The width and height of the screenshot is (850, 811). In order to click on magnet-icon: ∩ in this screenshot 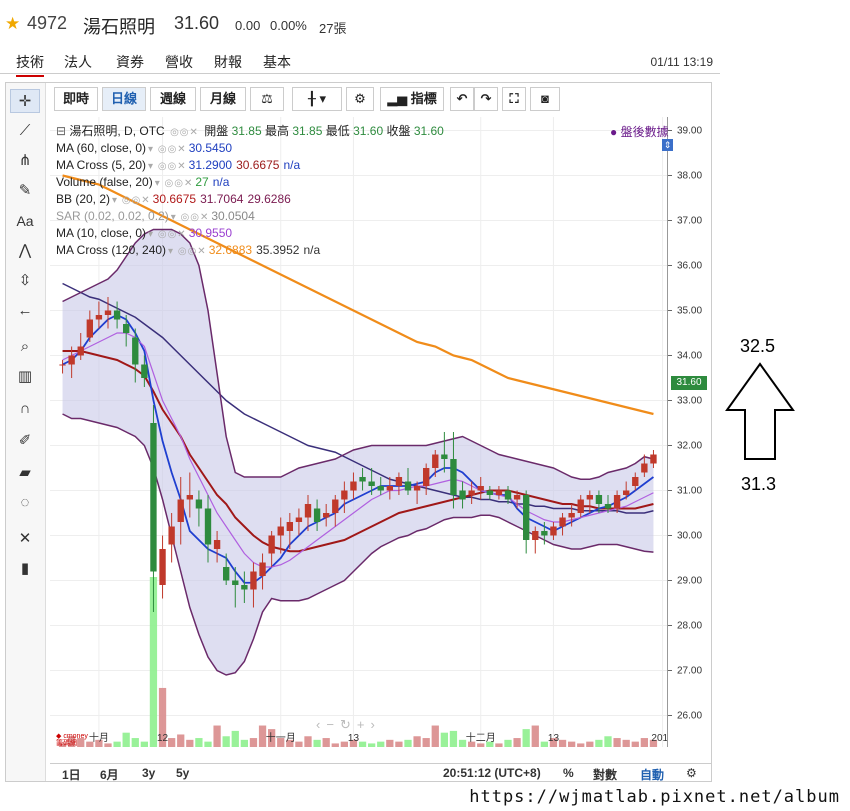, I will do `click(25, 409)`.